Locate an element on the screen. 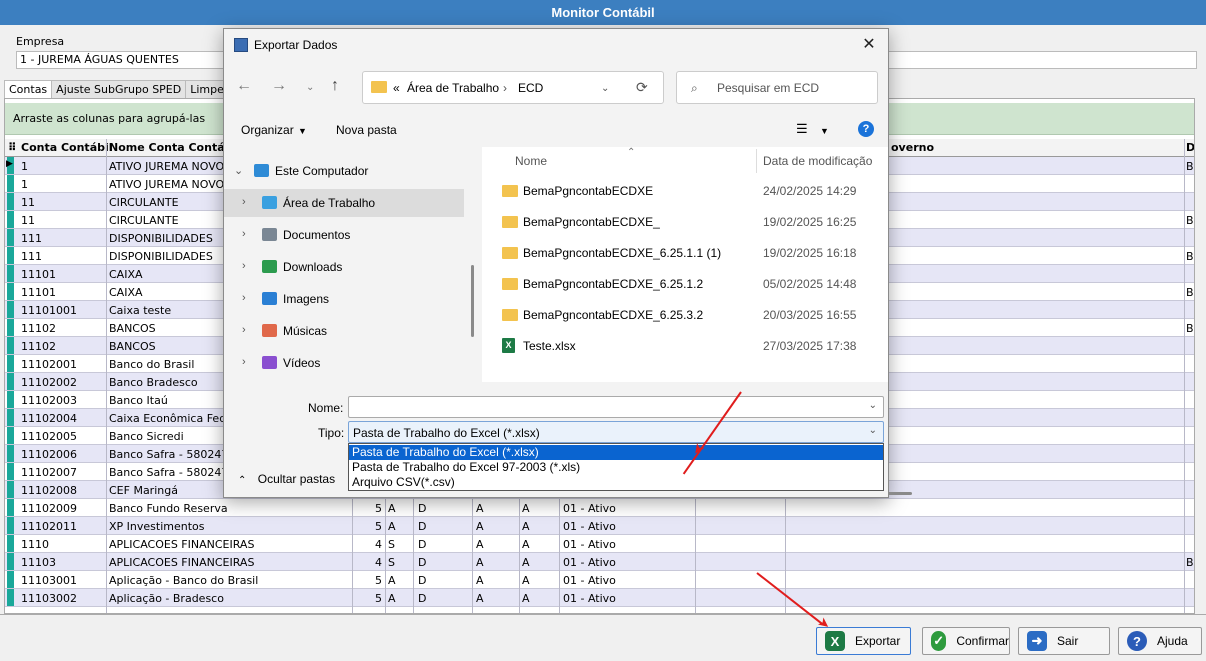  exportar-button: X Exportar is located at coordinates (863, 641).